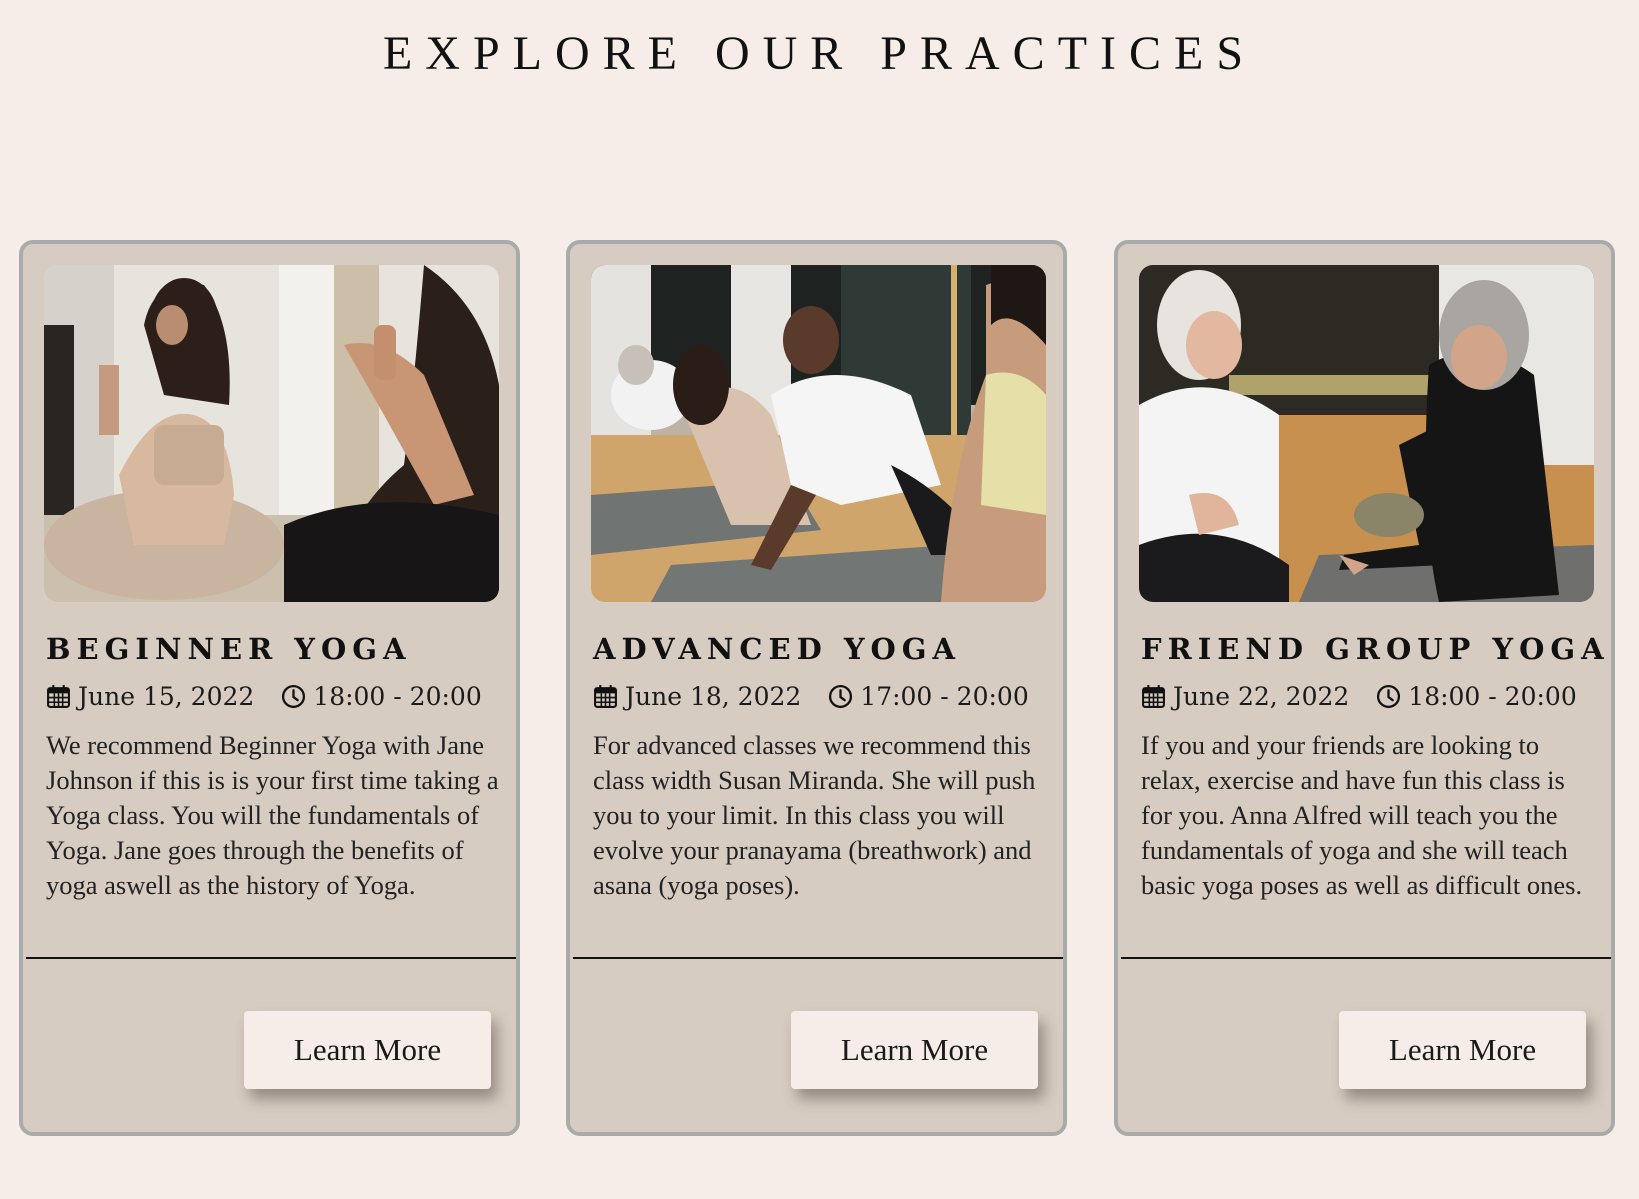  I want to click on class-date: June 15, 2022, so click(166, 696).